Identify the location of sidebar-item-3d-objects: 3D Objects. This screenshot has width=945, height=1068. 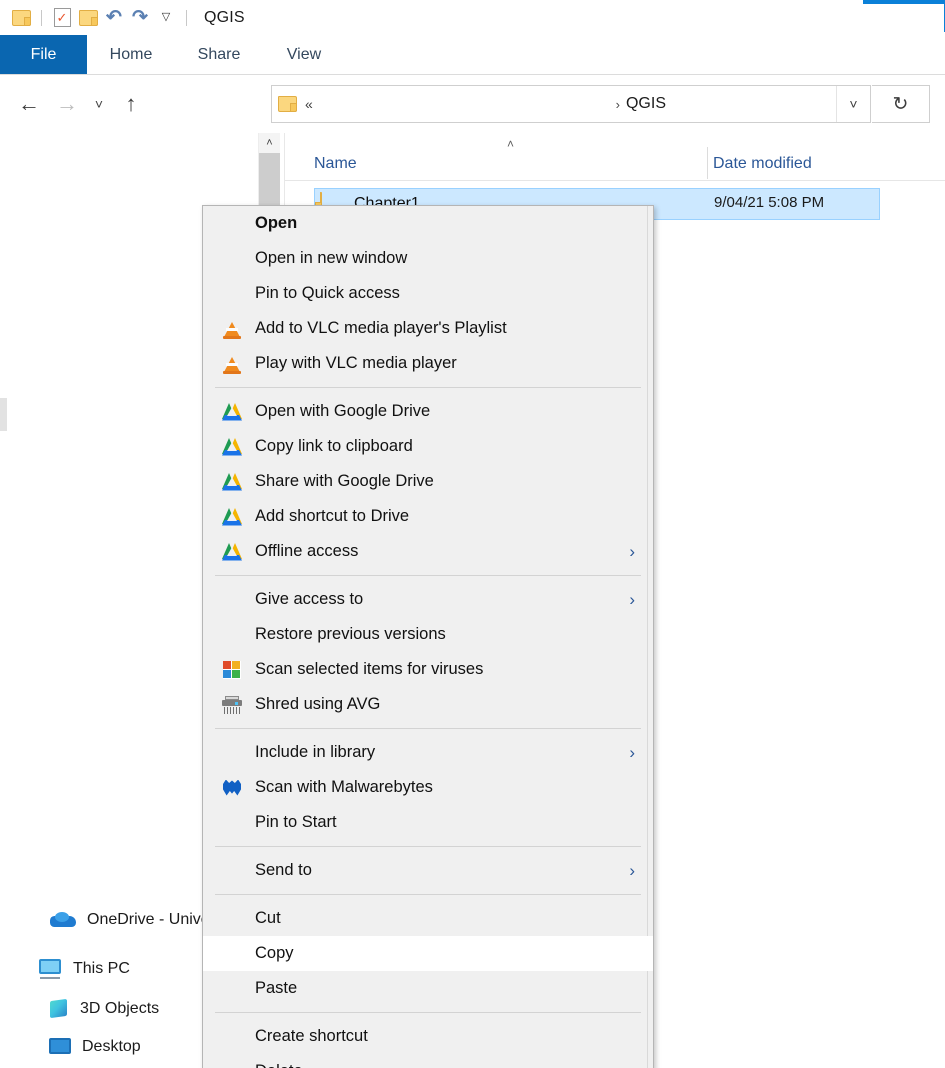
(104, 1009).